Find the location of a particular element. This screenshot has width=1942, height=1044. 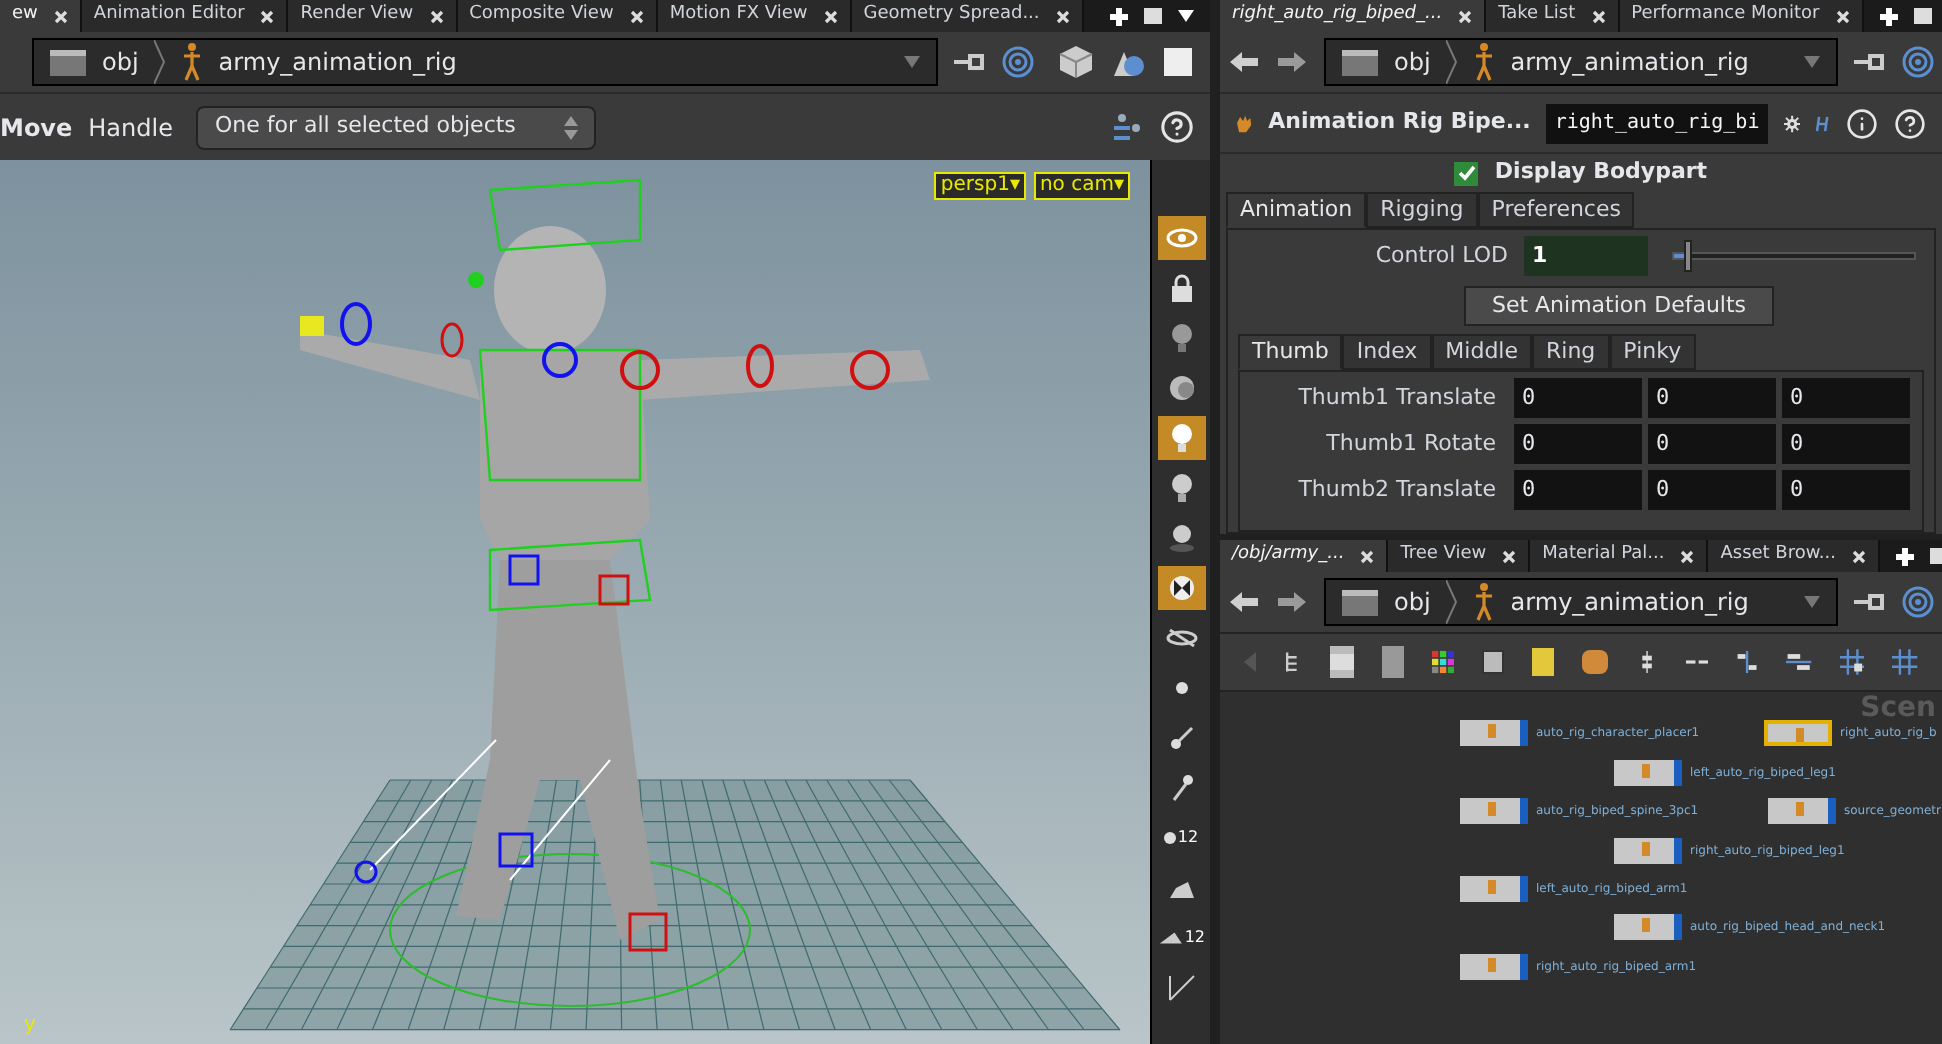

finger-tab: Index is located at coordinates (1387, 352).